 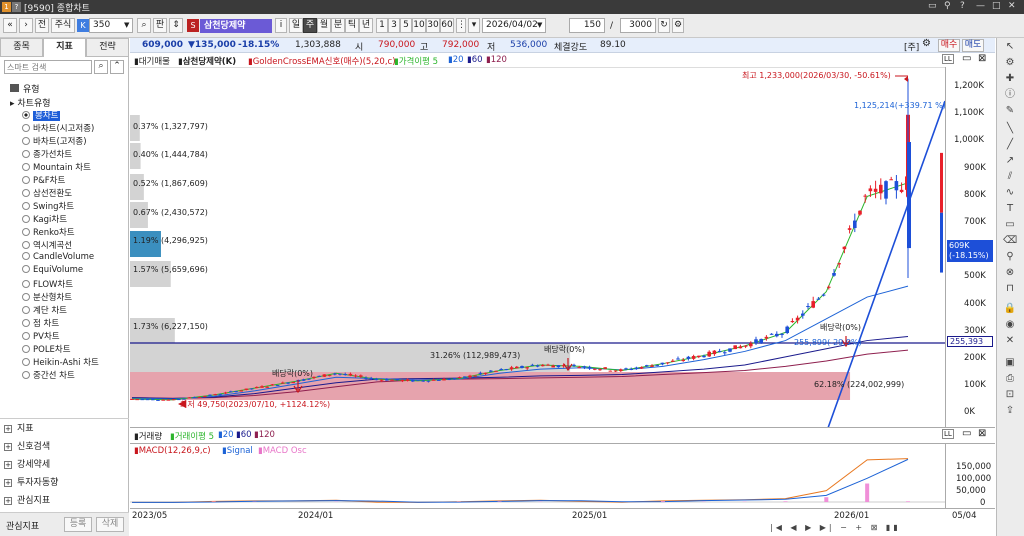 What do you see at coordinates (587, 25) in the screenshot?
I see `count-input: 150` at bounding box center [587, 25].